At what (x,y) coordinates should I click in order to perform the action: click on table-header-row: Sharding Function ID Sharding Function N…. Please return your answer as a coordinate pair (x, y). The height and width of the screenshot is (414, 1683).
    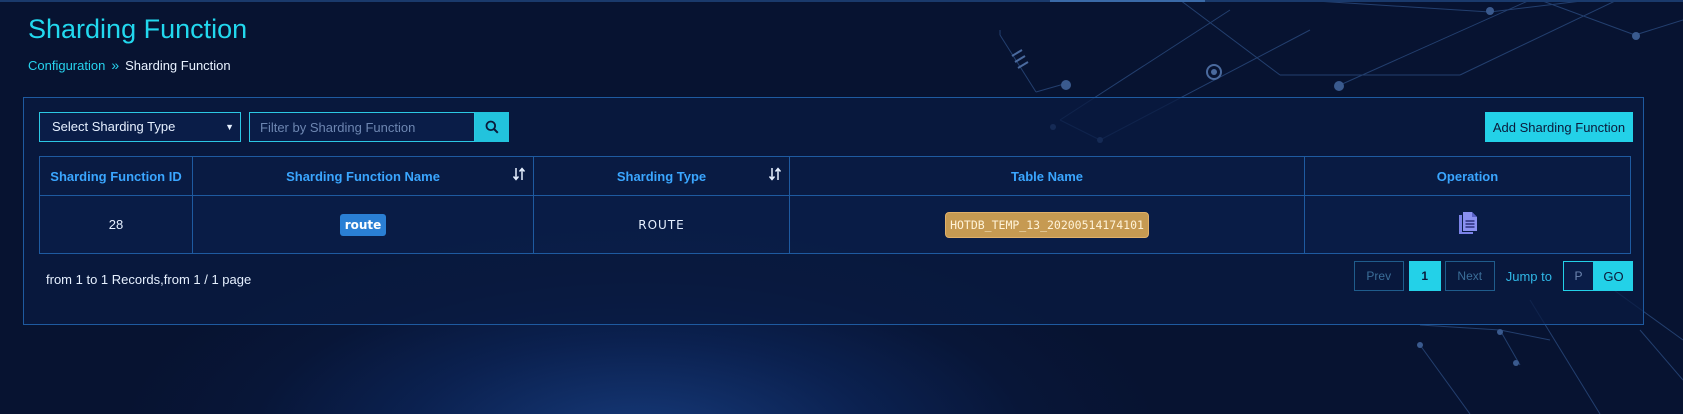
    Looking at the image, I should click on (835, 176).